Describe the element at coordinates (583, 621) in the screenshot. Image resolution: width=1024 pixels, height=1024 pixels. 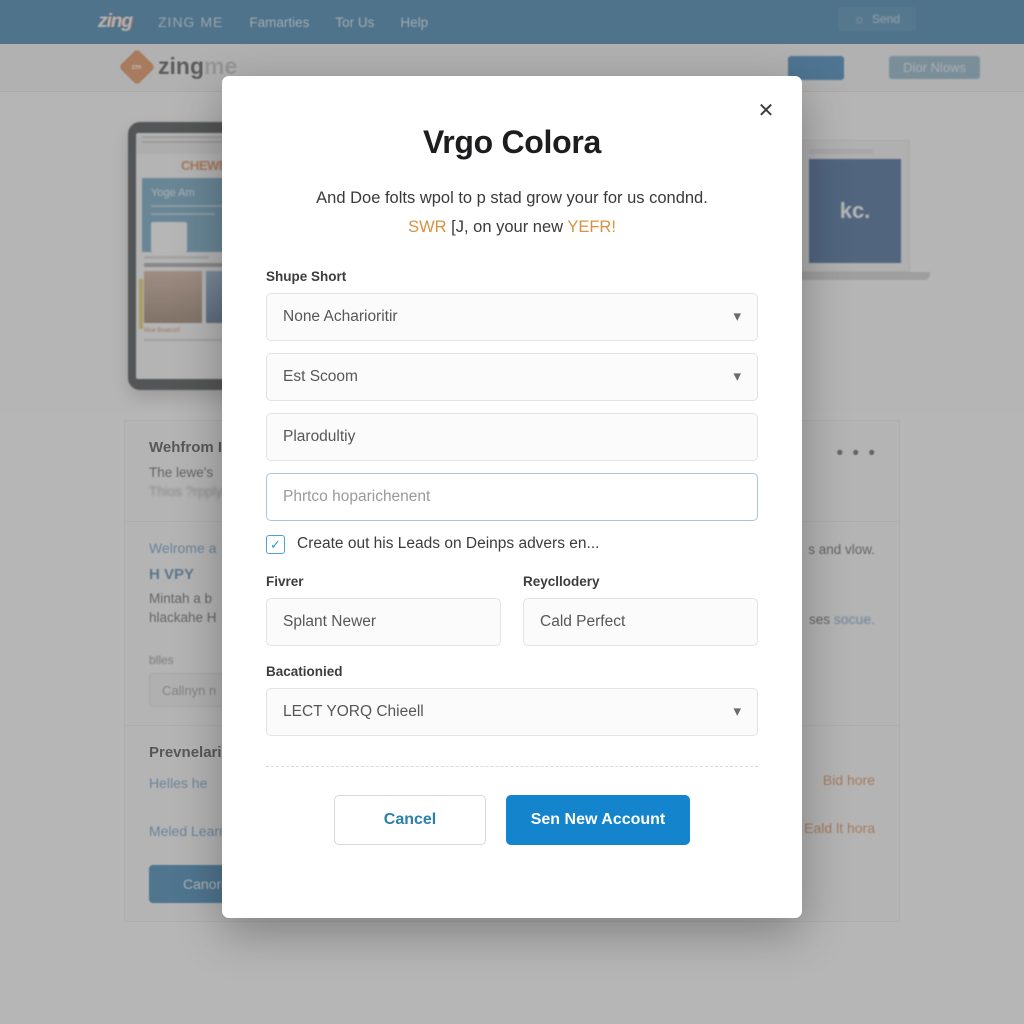
I see `input-reycllodery-value: Cald Perfect` at that location.